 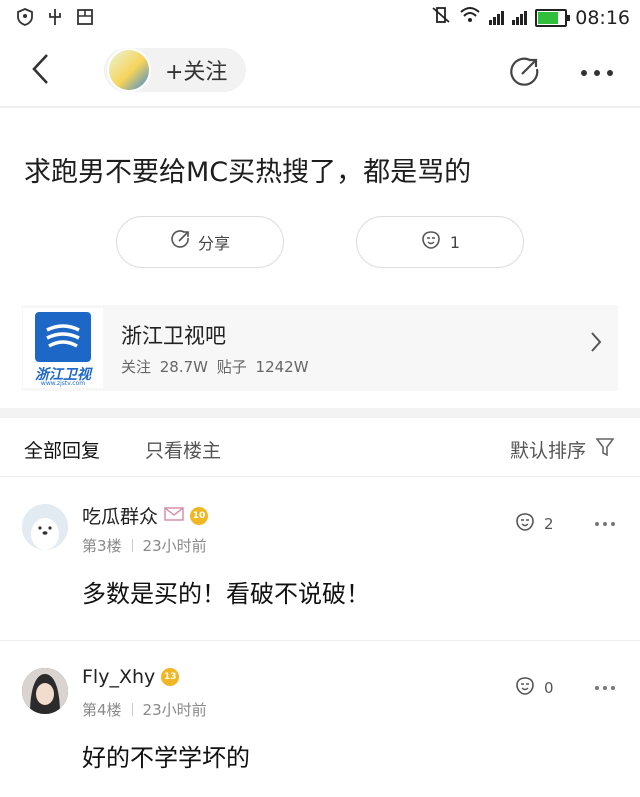 I want to click on clock: 08:16, so click(x=602, y=17).